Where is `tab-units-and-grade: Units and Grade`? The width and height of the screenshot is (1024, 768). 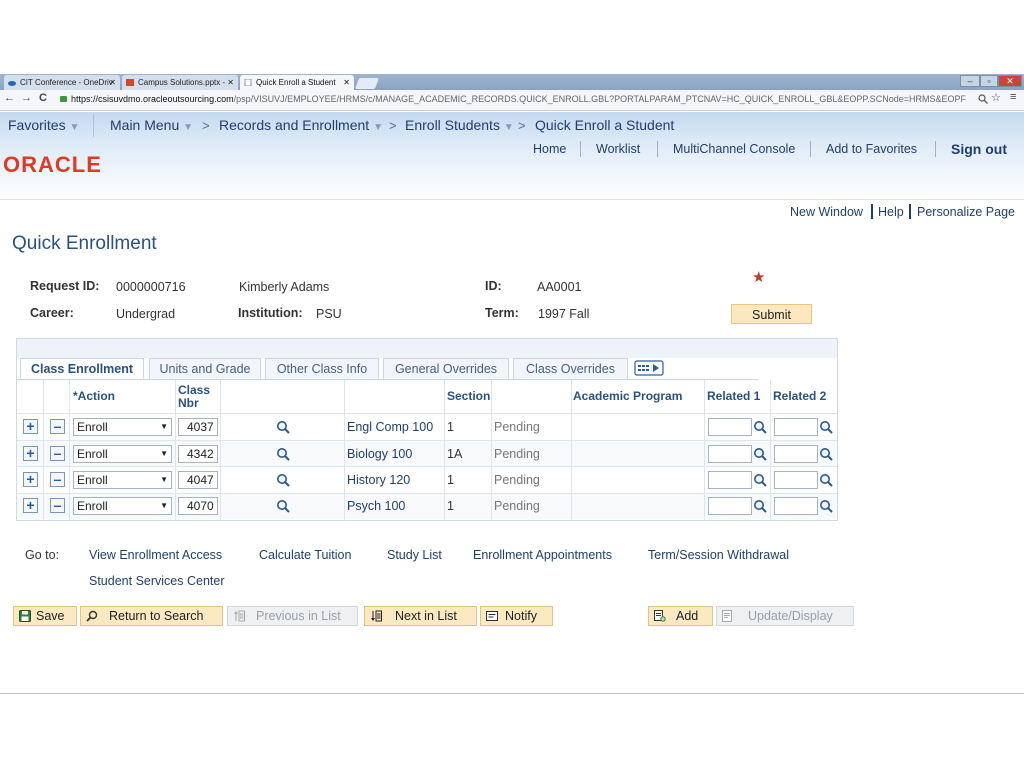
tab-units-and-grade: Units and Grade is located at coordinates (205, 368).